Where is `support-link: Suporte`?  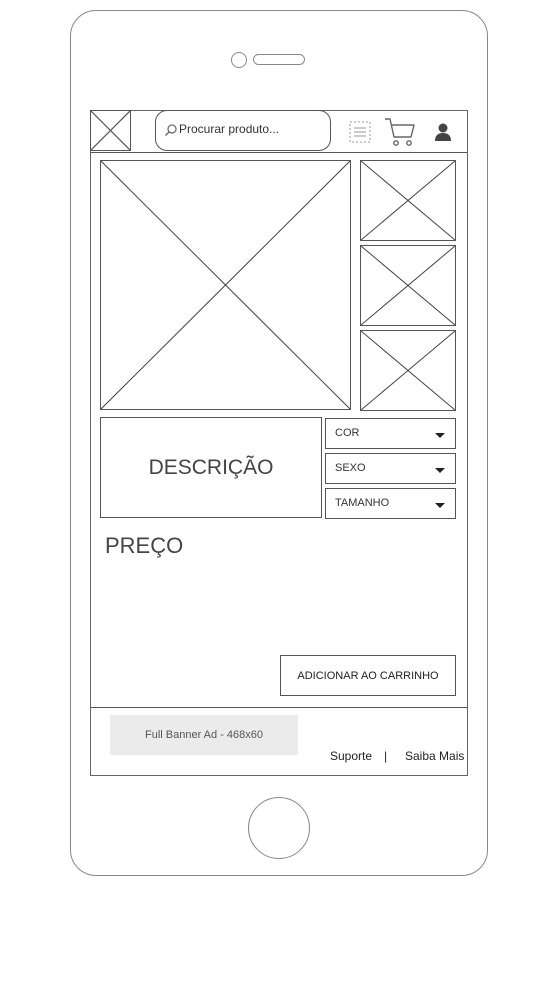
support-link: Suporte is located at coordinates (351, 756).